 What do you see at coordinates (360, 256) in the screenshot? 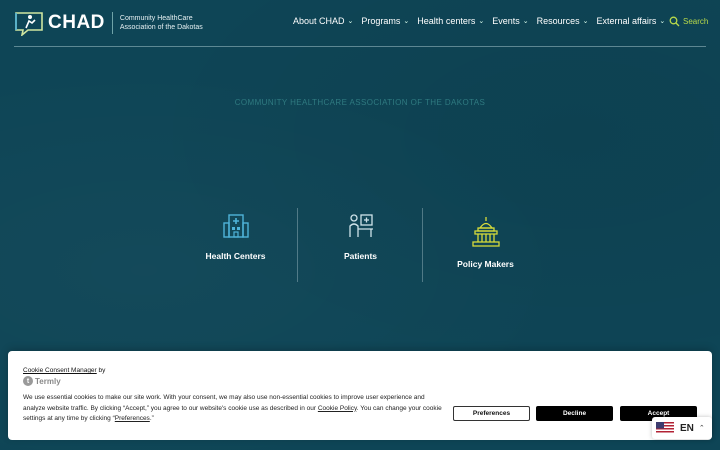
I see `audience-card-label: Patients` at bounding box center [360, 256].